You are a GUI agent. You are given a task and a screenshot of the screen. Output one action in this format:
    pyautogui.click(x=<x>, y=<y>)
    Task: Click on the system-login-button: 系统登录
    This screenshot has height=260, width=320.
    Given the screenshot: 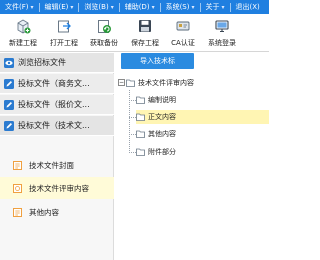 What is the action you would take?
    pyautogui.click(x=222, y=33)
    